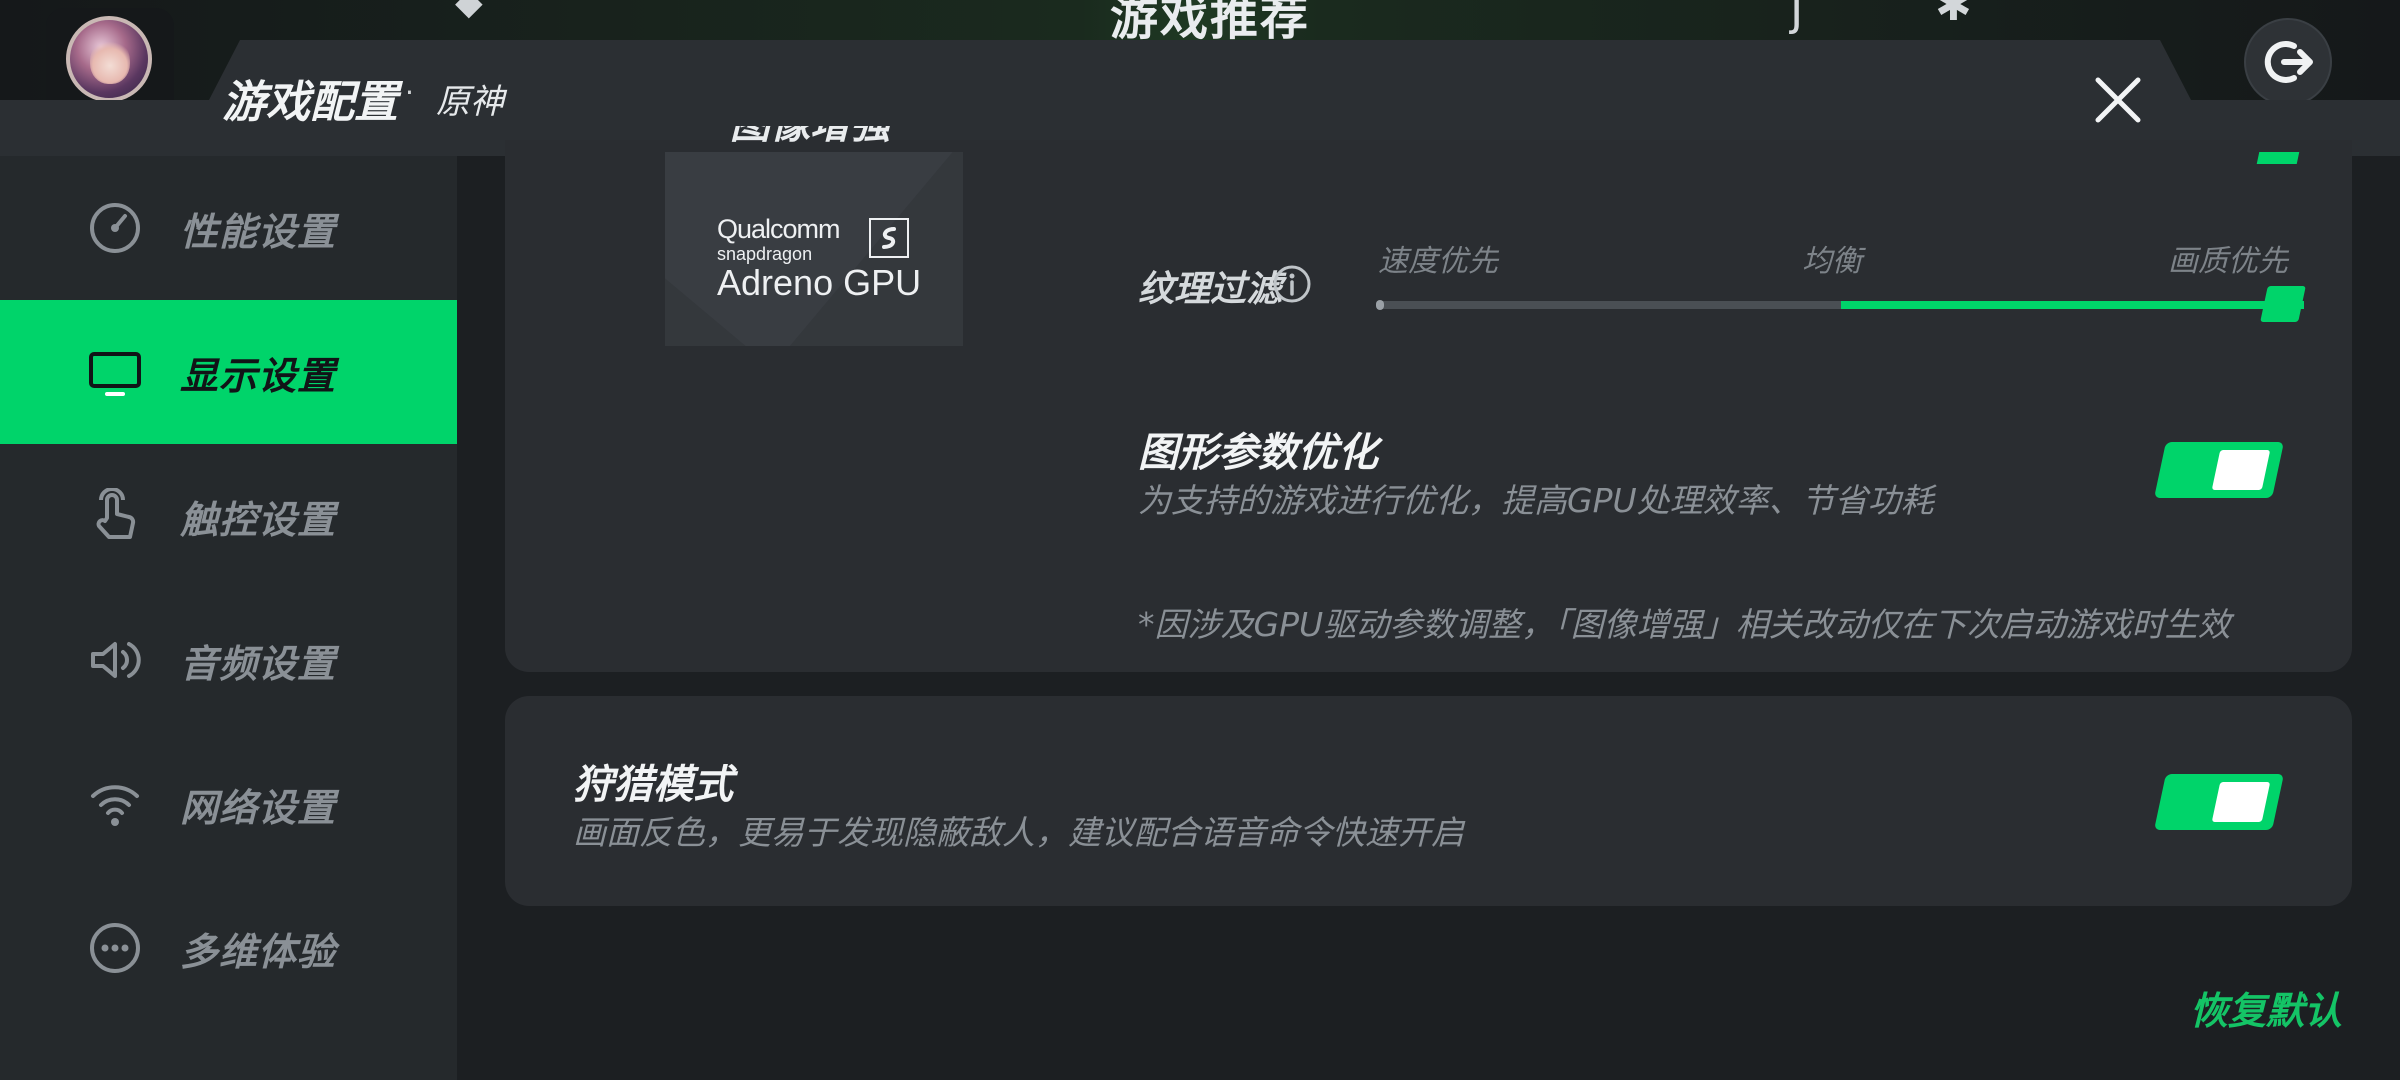 This screenshot has height=1080, width=2400. I want to click on sidebar-item-experience: 多维体验, so click(228, 948).